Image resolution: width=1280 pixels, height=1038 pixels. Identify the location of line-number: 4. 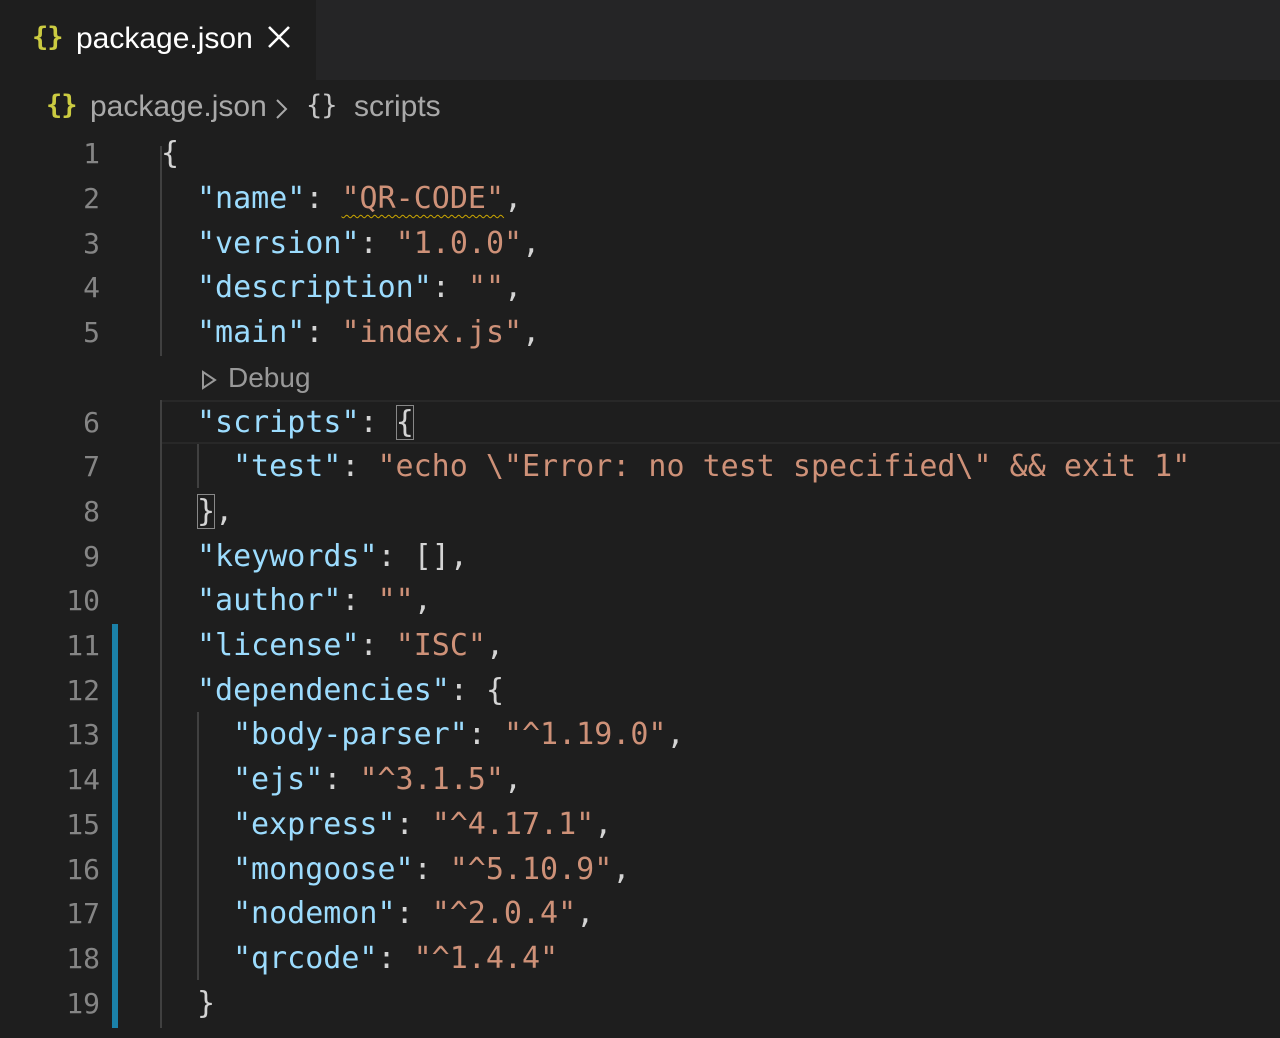
(91, 287).